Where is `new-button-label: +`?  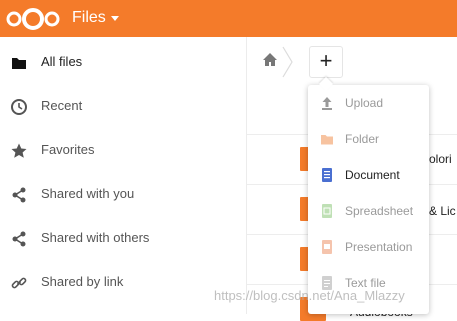
new-button-label: + is located at coordinates (326, 60).